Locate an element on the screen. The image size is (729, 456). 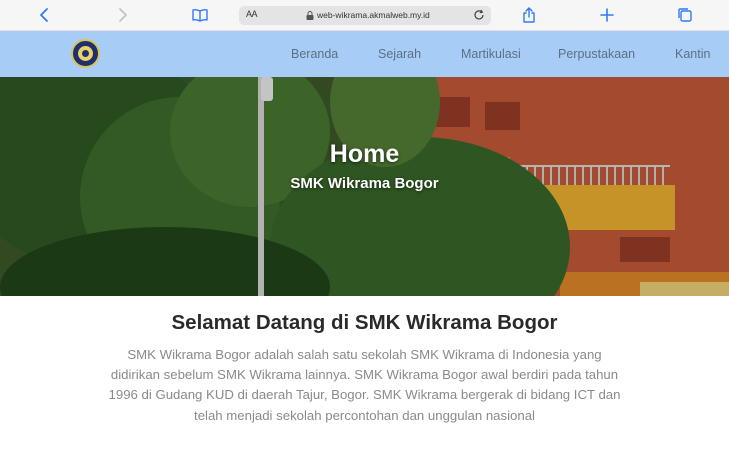
tabs-icon is located at coordinates (685, 15).